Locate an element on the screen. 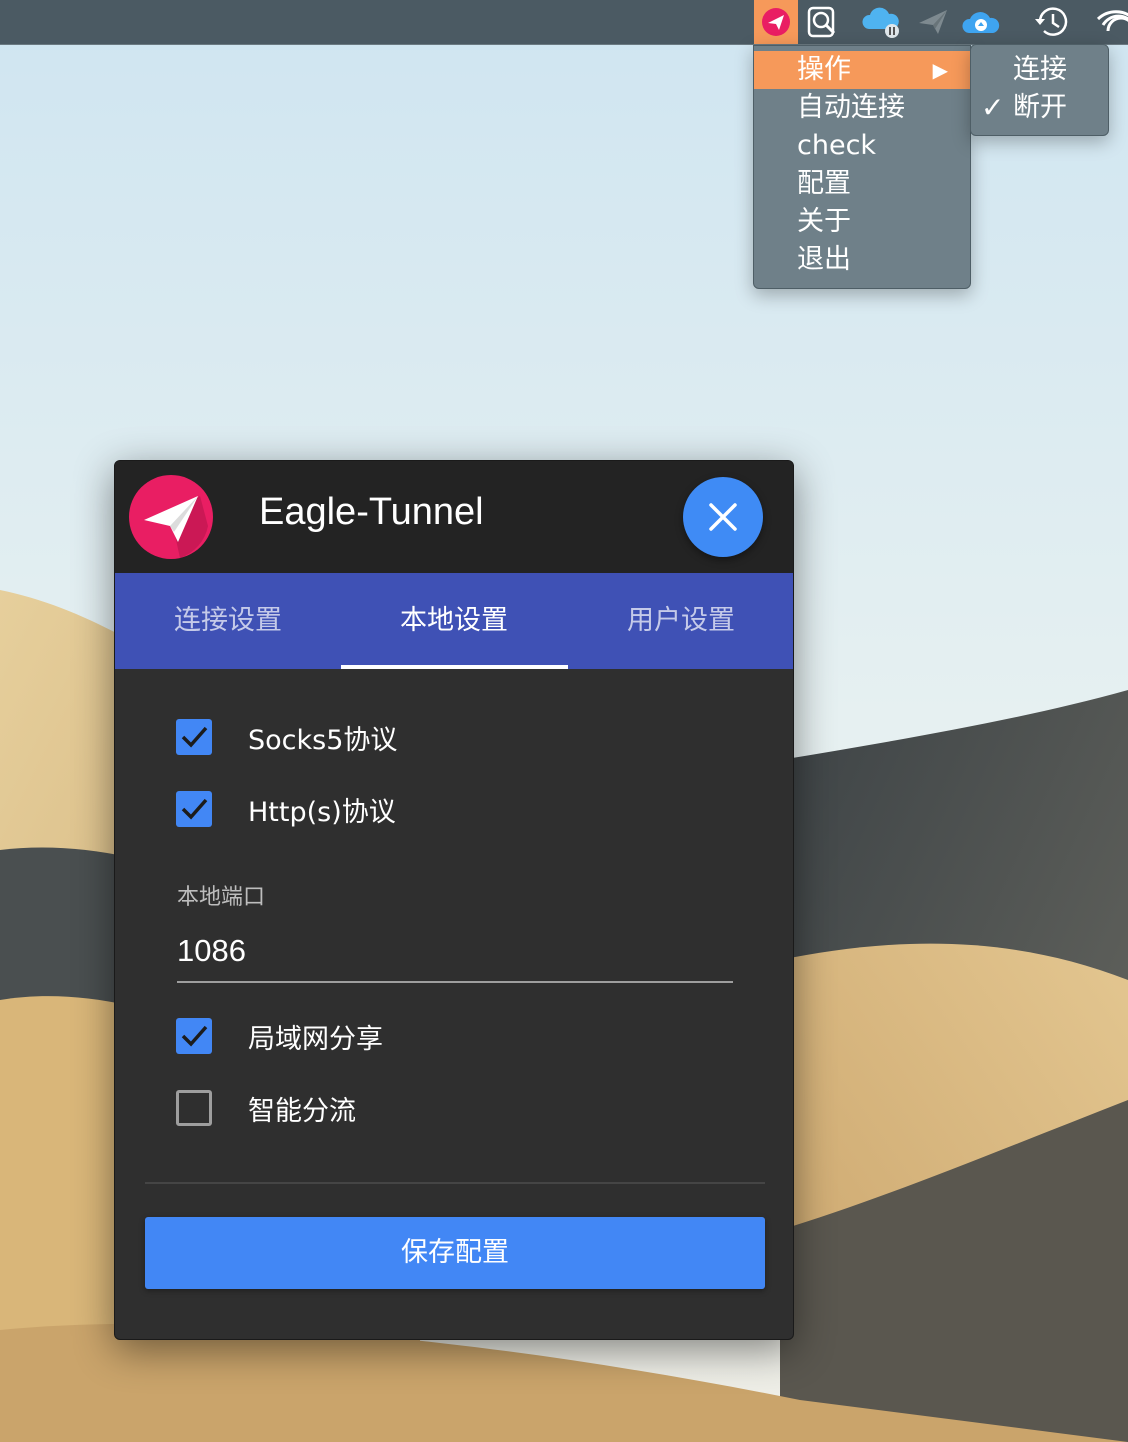 The width and height of the screenshot is (1128, 1442). submenu-item-connect: 连接 is located at coordinates (1039, 70).